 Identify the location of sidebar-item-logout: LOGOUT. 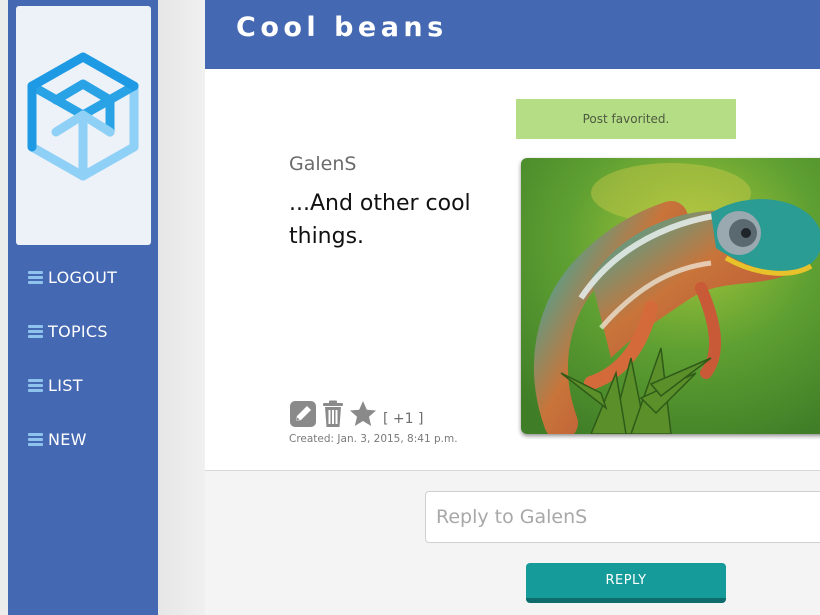
(72, 277).